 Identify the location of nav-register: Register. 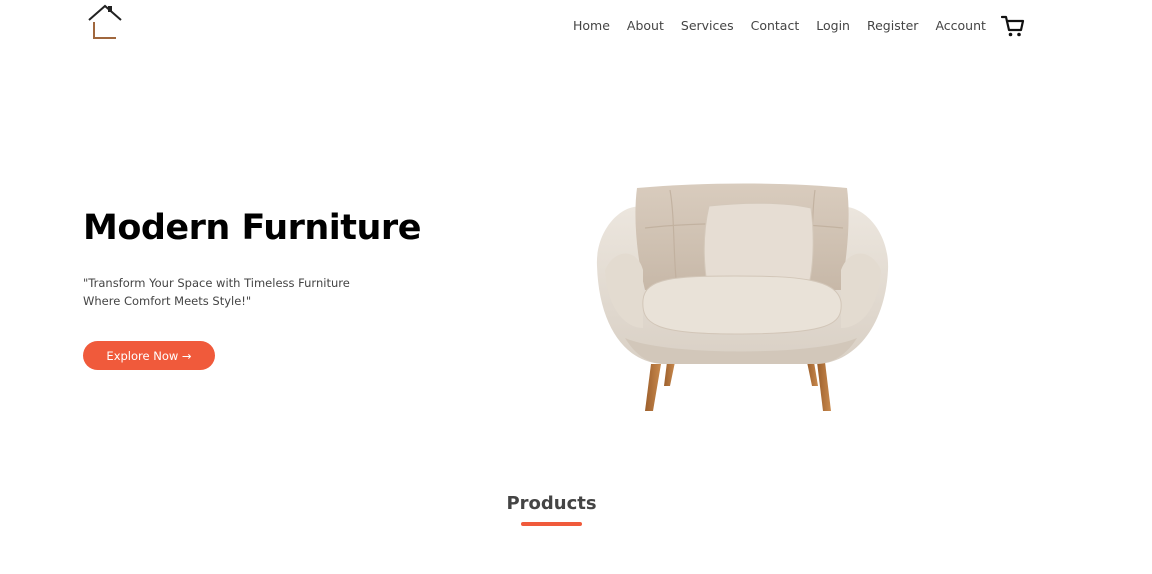
(892, 26).